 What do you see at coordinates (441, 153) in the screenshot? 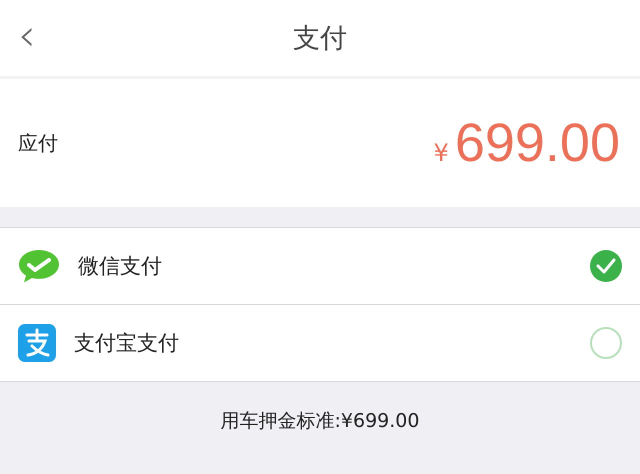
I see `currency-symbol: ¥` at bounding box center [441, 153].